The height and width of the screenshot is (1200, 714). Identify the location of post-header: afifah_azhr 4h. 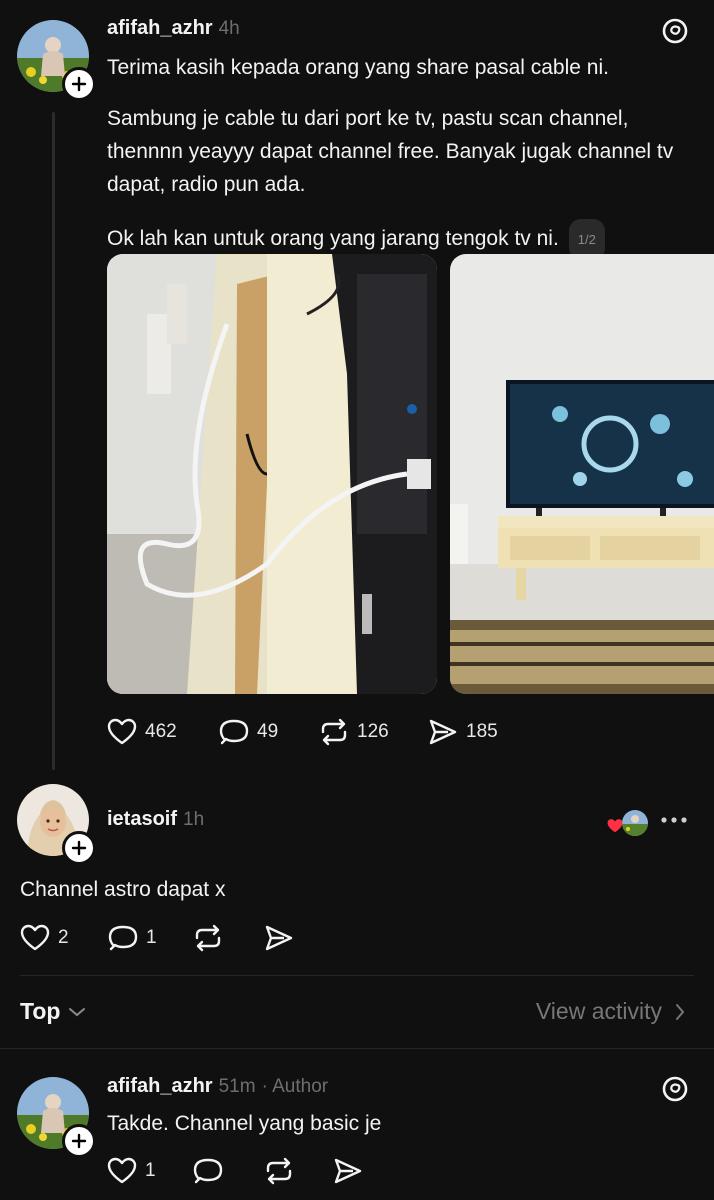
(173, 28).